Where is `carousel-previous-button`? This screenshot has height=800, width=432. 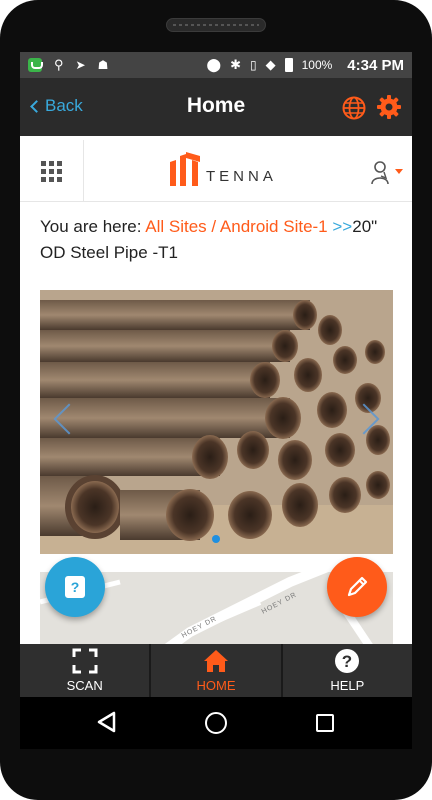 carousel-previous-button is located at coordinates (67, 419).